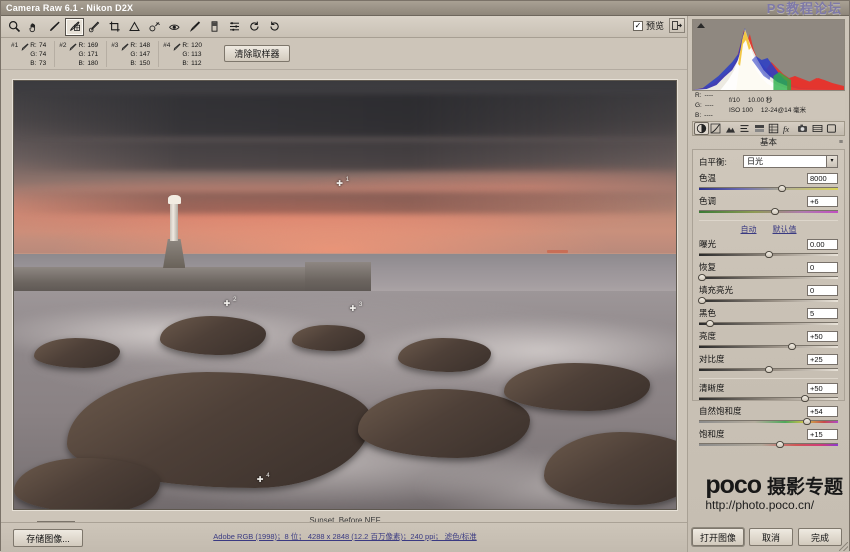 Image resolution: width=850 pixels, height=552 pixels. Describe the element at coordinates (154, 27) in the screenshot. I see `spot-removal-tool` at that location.